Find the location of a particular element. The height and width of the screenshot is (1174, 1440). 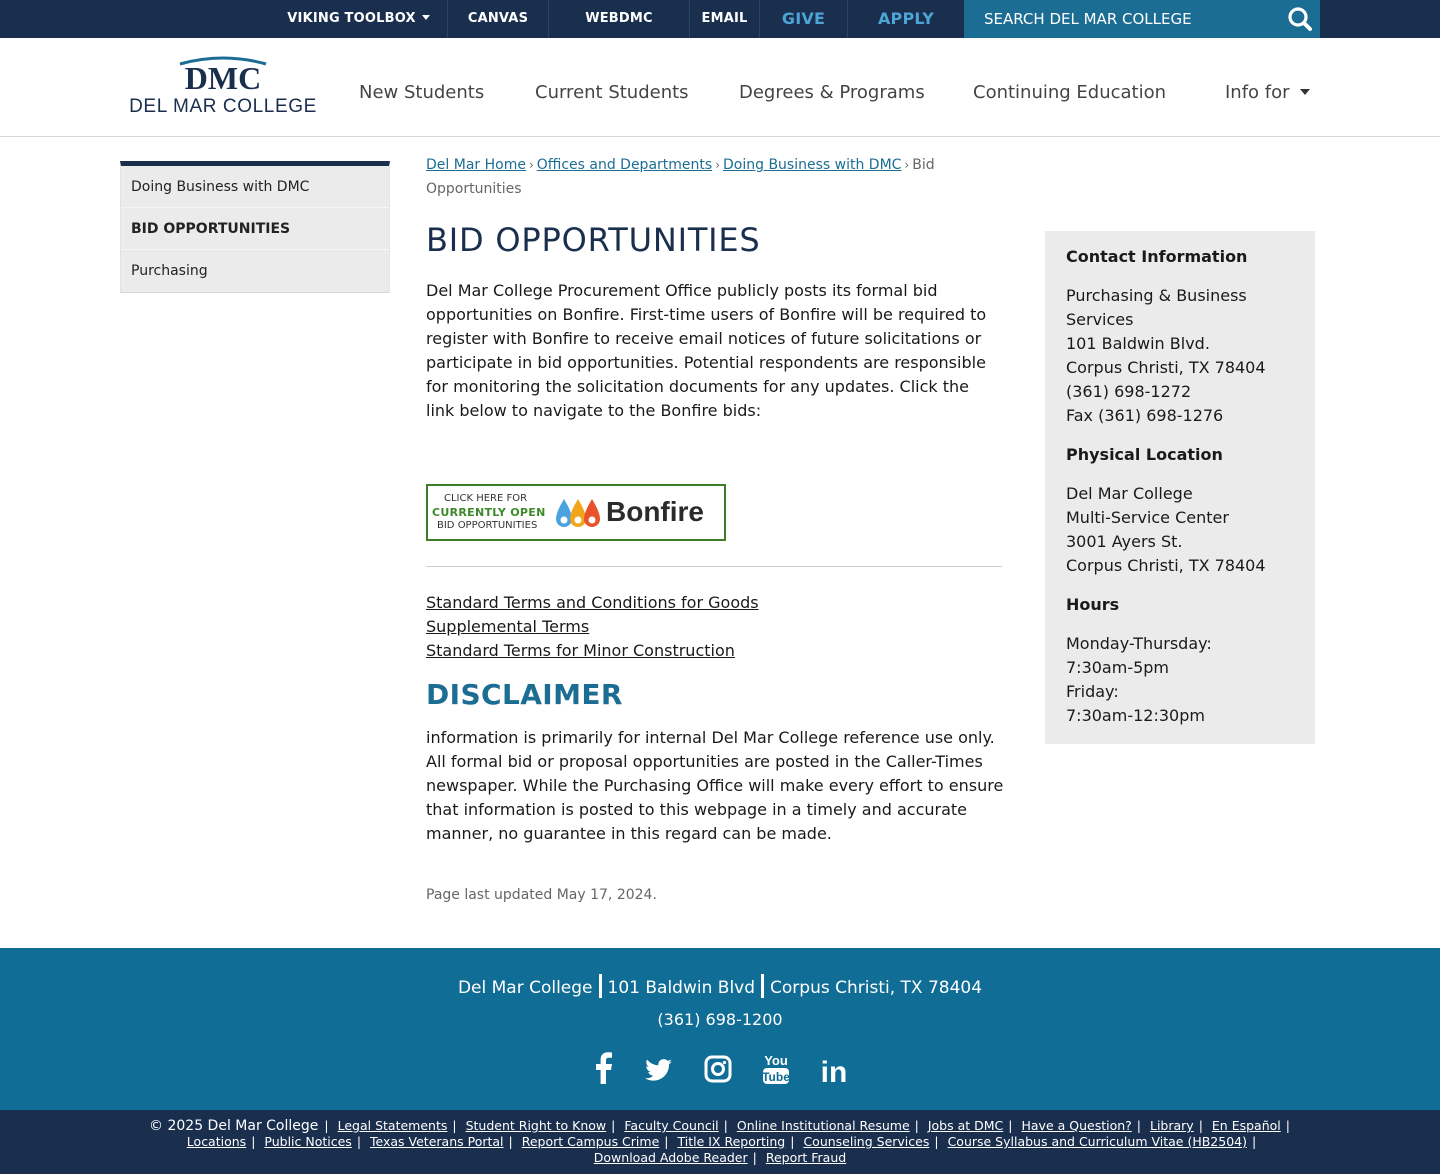

title-ix-reporting-link: Title IX Reporting is located at coordinates (731, 1141).